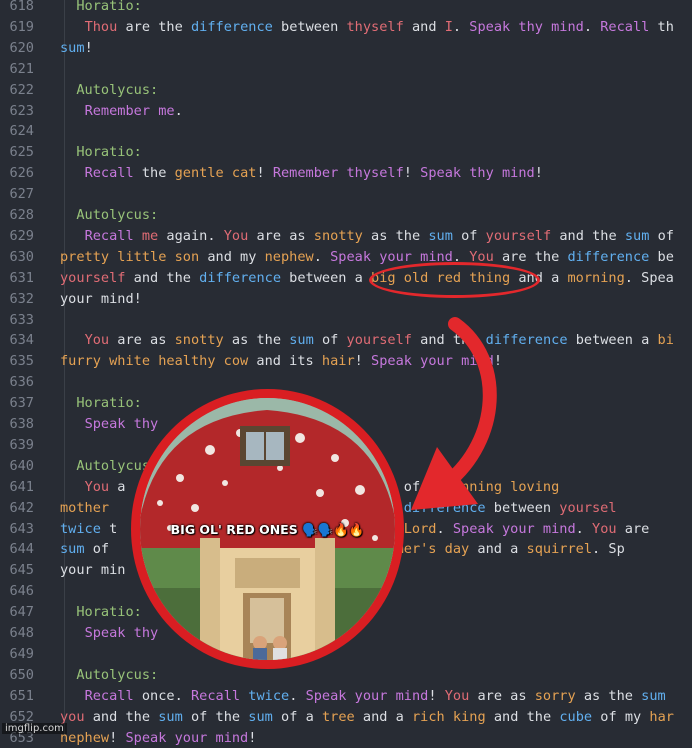  What do you see at coordinates (34, 728) in the screenshot?
I see `imgflip-watermark: imgflip.com` at bounding box center [34, 728].